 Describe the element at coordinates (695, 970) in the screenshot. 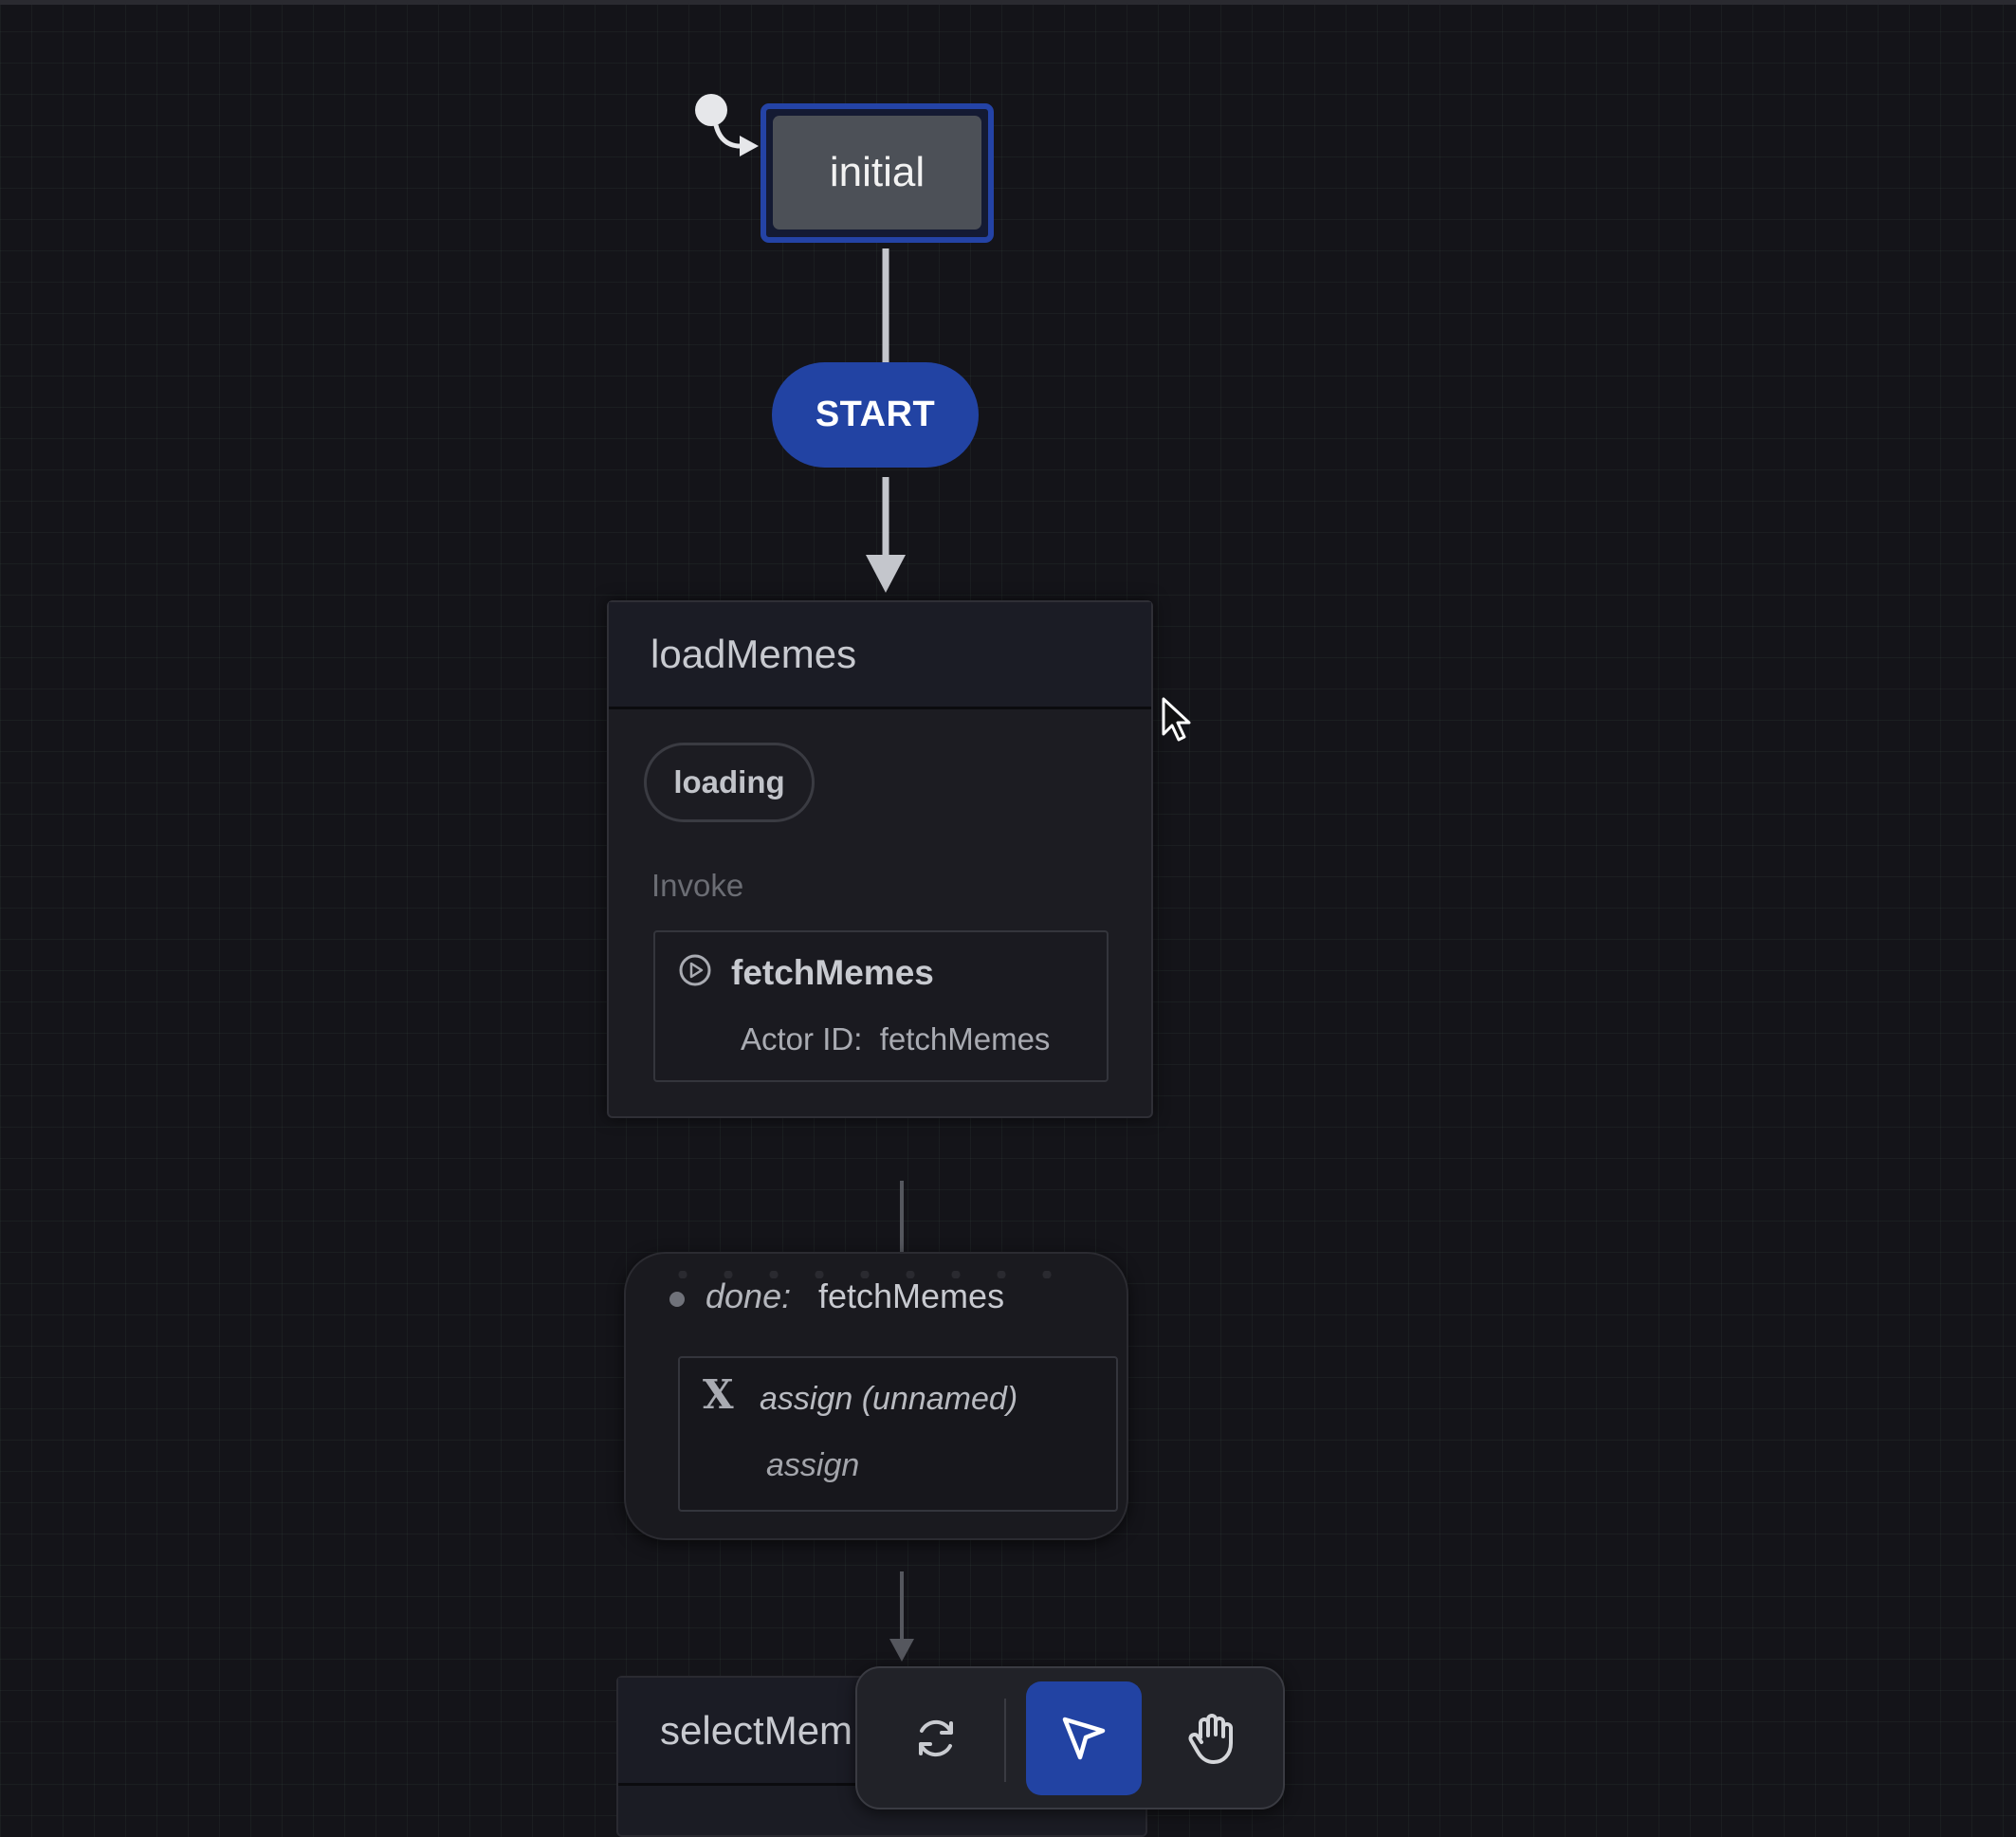

I see `play-circle-icon` at that location.